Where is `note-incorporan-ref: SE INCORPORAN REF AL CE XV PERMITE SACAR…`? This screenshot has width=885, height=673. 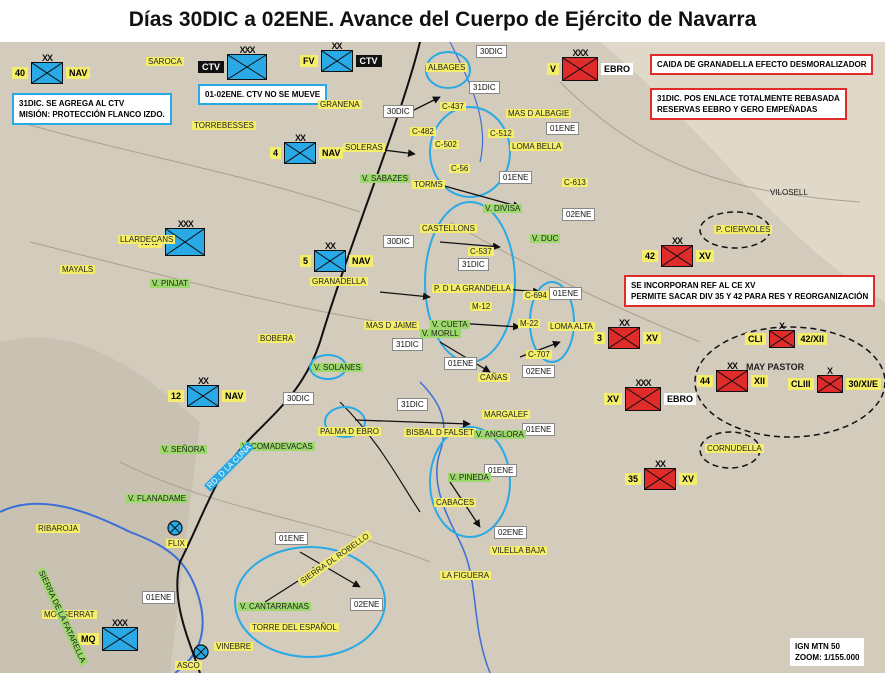 note-incorporan-ref: SE INCORPORAN REF AL CE XV PERMITE SACAR… is located at coordinates (750, 291).